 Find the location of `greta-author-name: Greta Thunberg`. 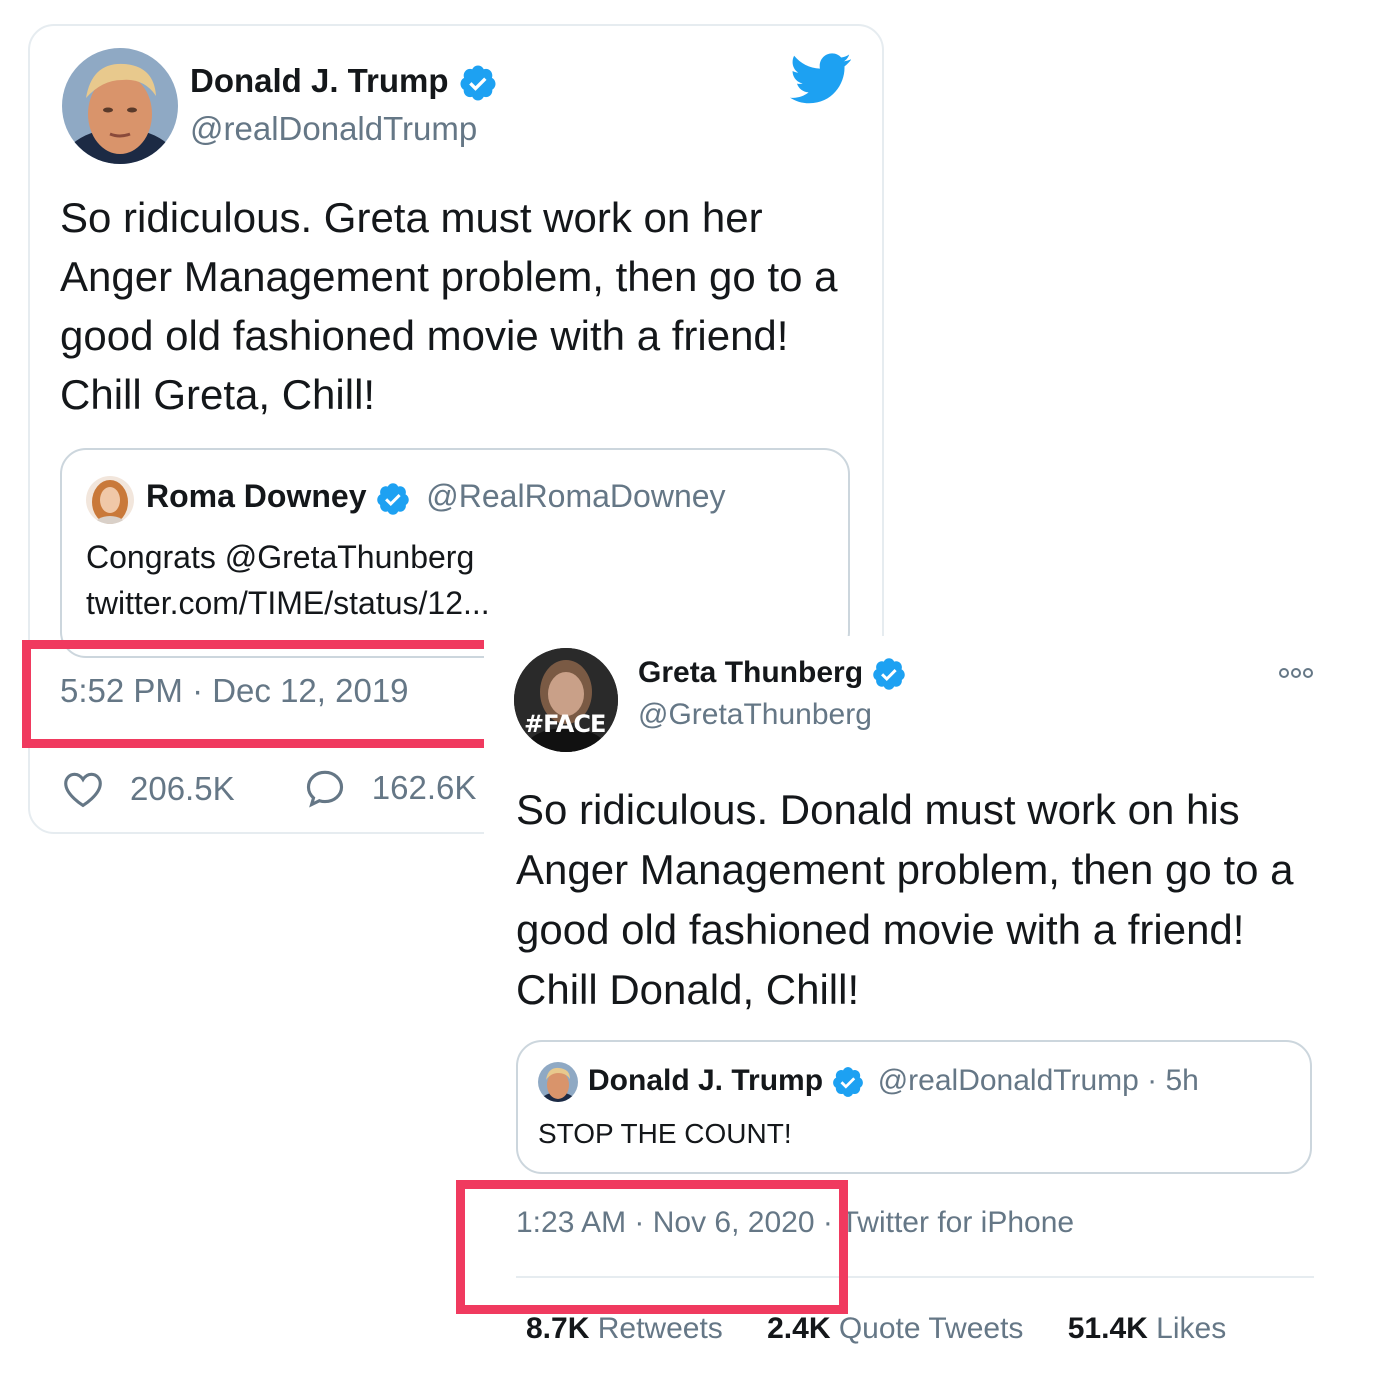

greta-author-name: Greta Thunberg is located at coordinates (772, 674).